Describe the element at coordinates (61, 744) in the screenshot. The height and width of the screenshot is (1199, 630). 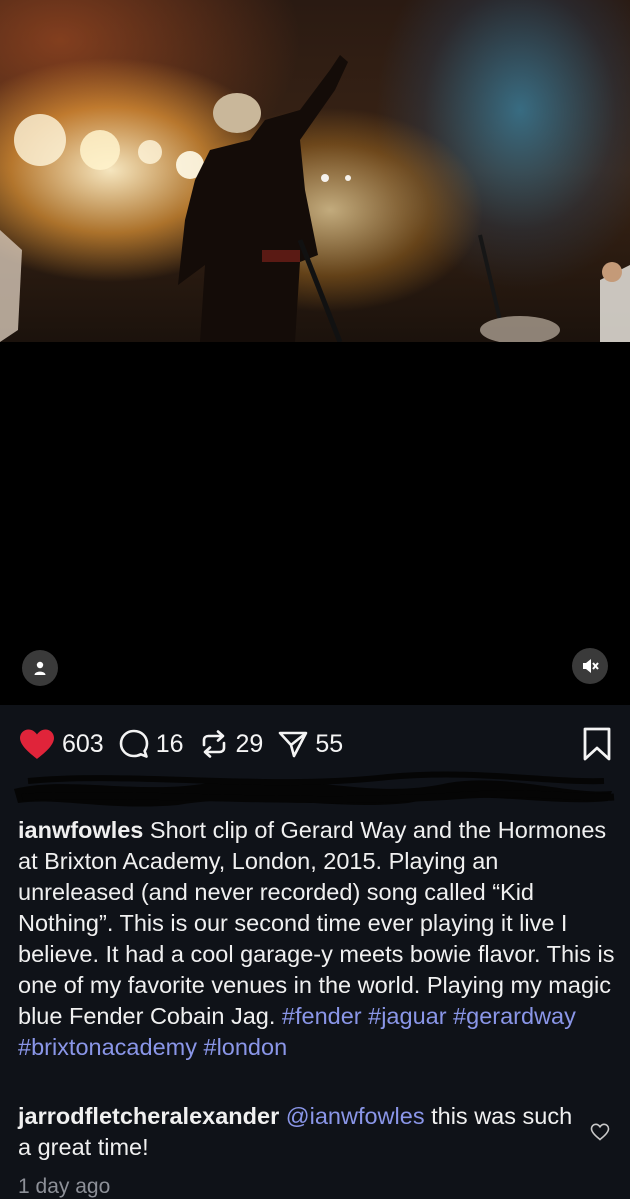
I see `like-button: 603` at that location.